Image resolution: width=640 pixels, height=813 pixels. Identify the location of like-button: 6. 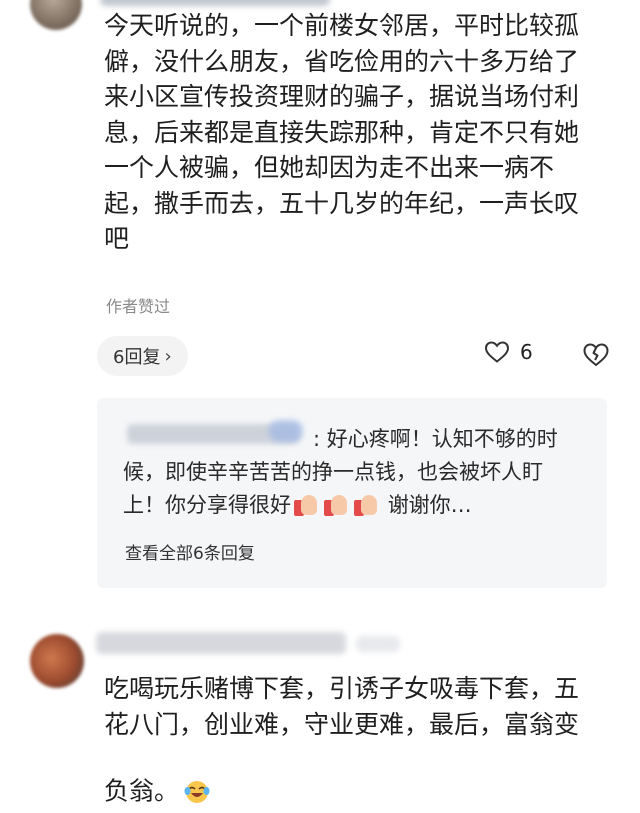
(508, 352).